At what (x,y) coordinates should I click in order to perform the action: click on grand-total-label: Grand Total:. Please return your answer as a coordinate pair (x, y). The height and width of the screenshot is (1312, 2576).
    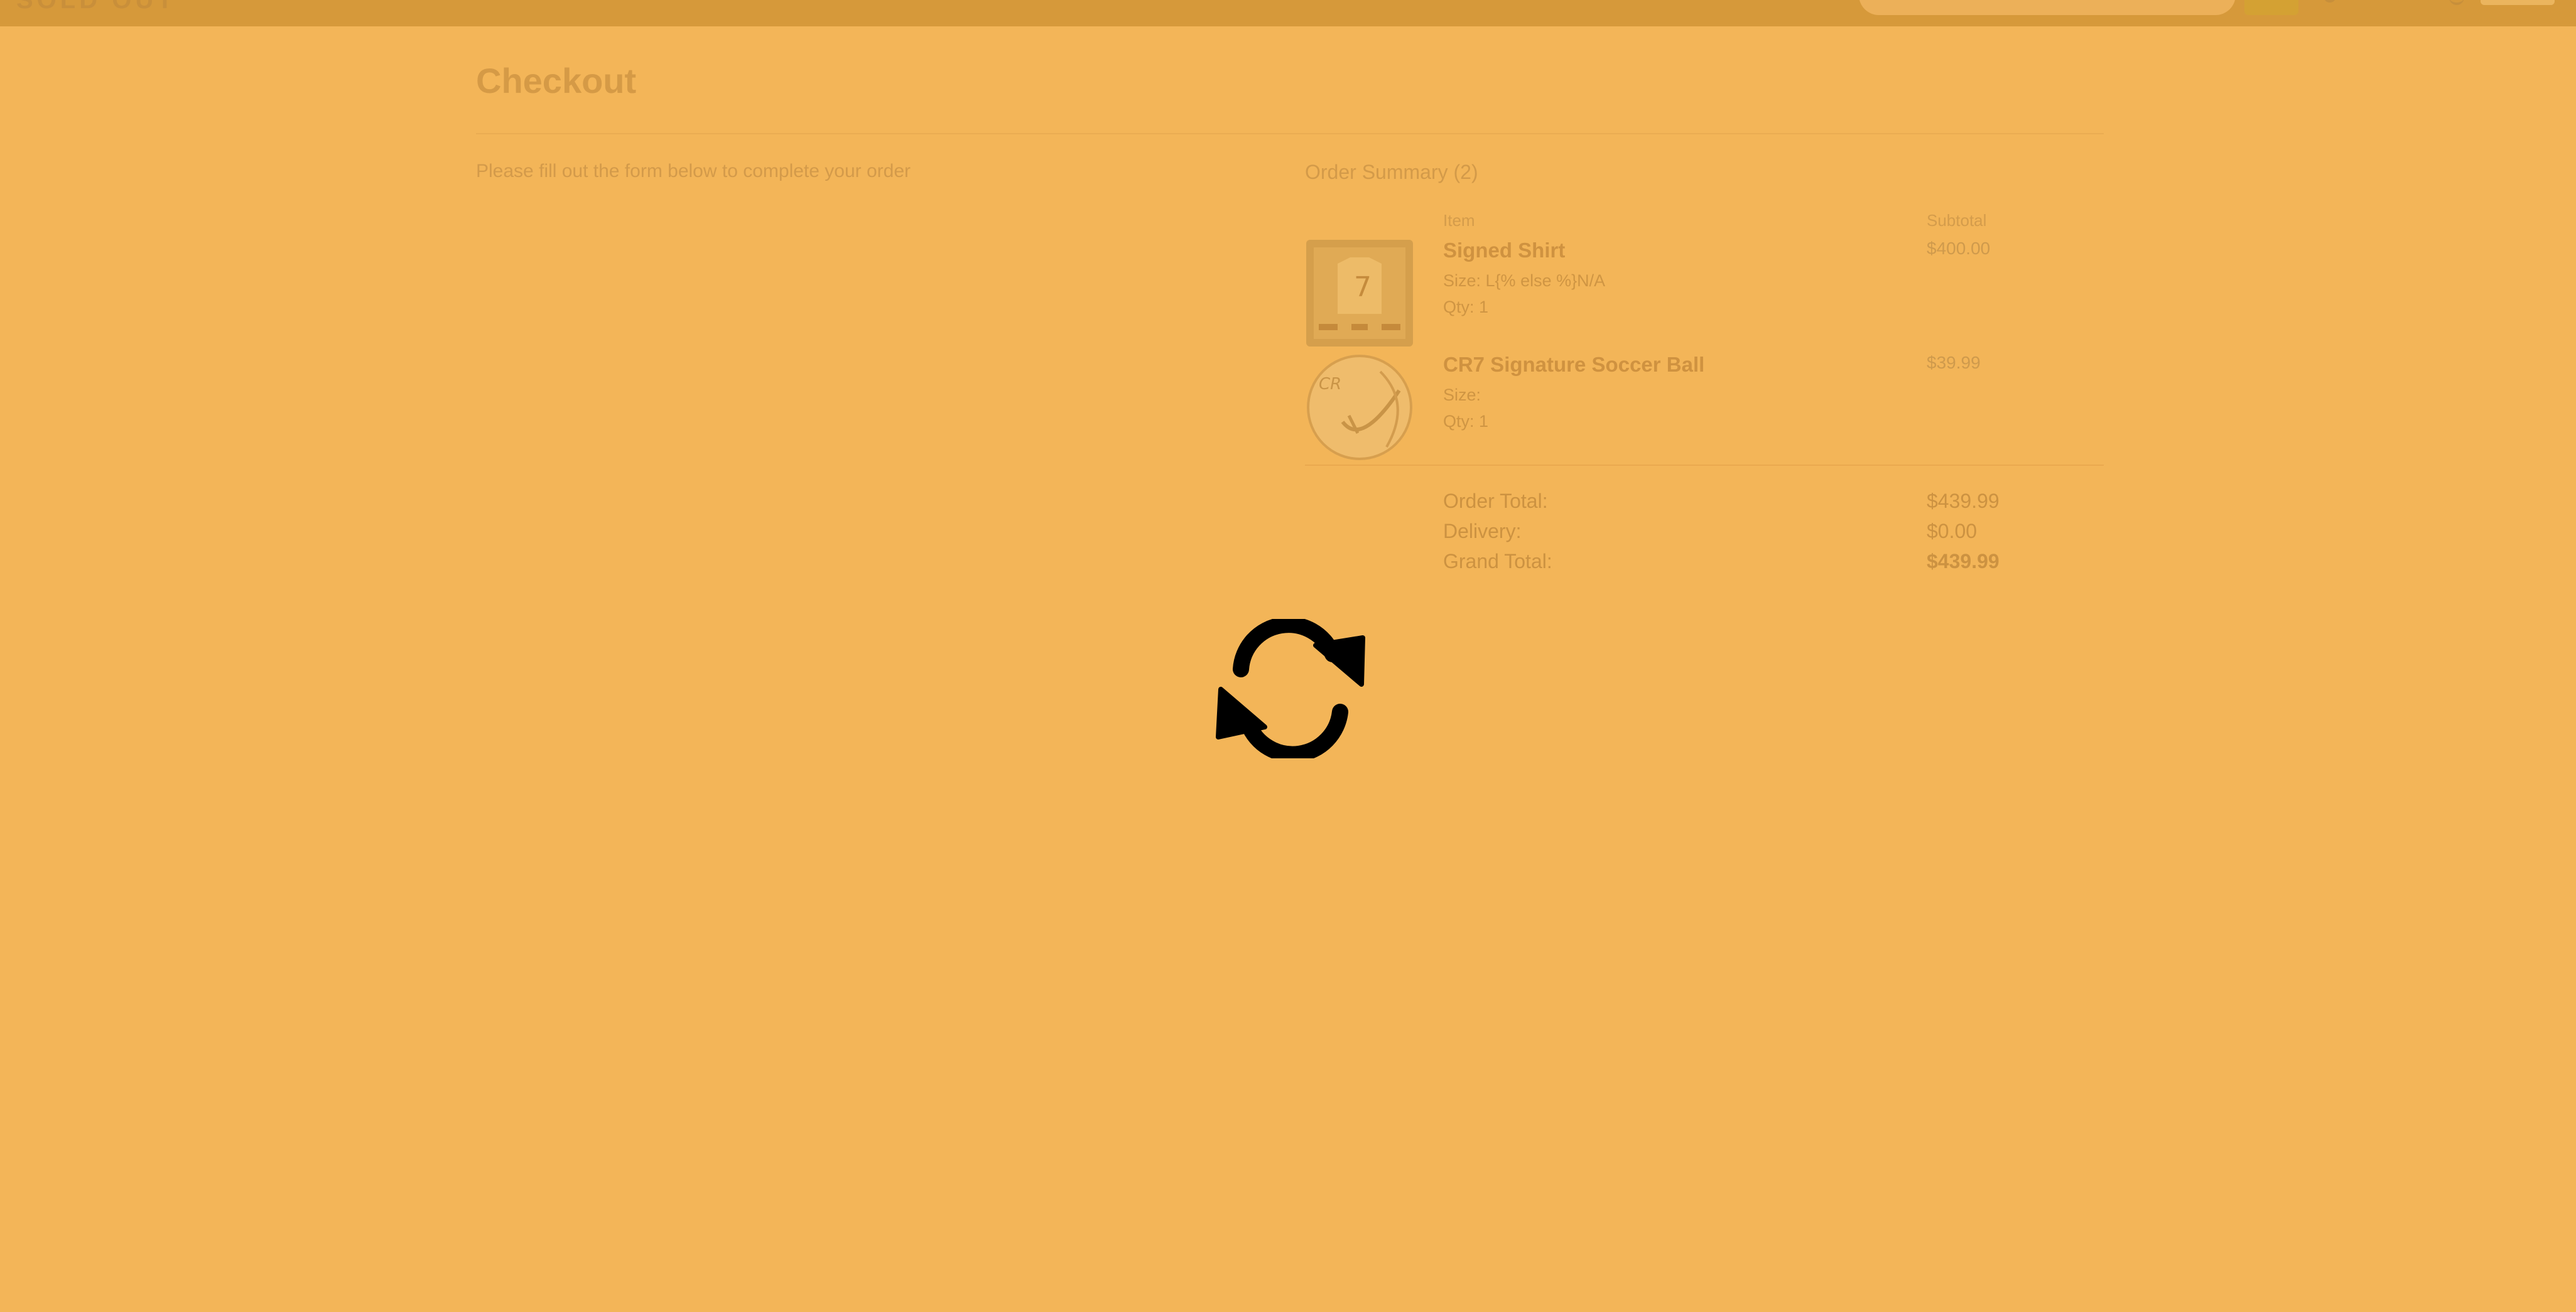
    Looking at the image, I should click on (1497, 561).